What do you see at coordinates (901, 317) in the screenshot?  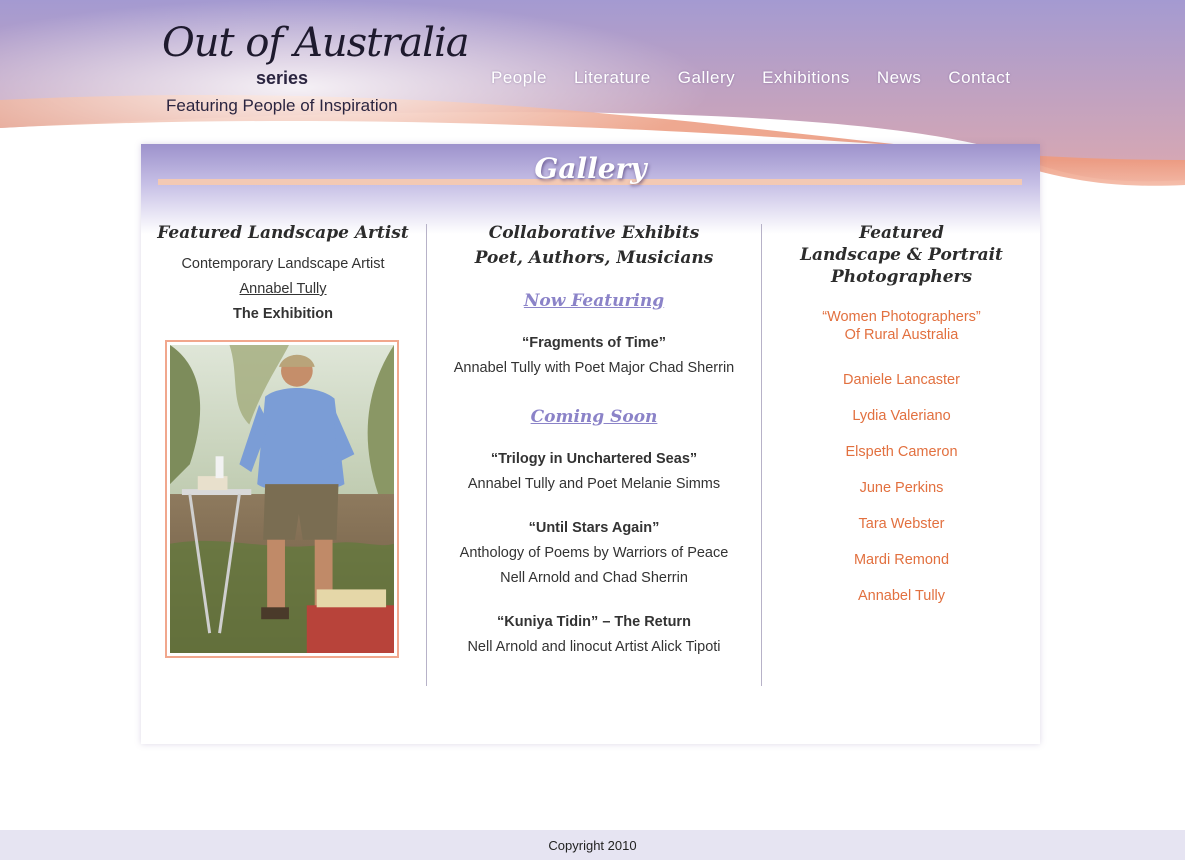 I see `photographer-group-title: “Women Photographers”` at bounding box center [901, 317].